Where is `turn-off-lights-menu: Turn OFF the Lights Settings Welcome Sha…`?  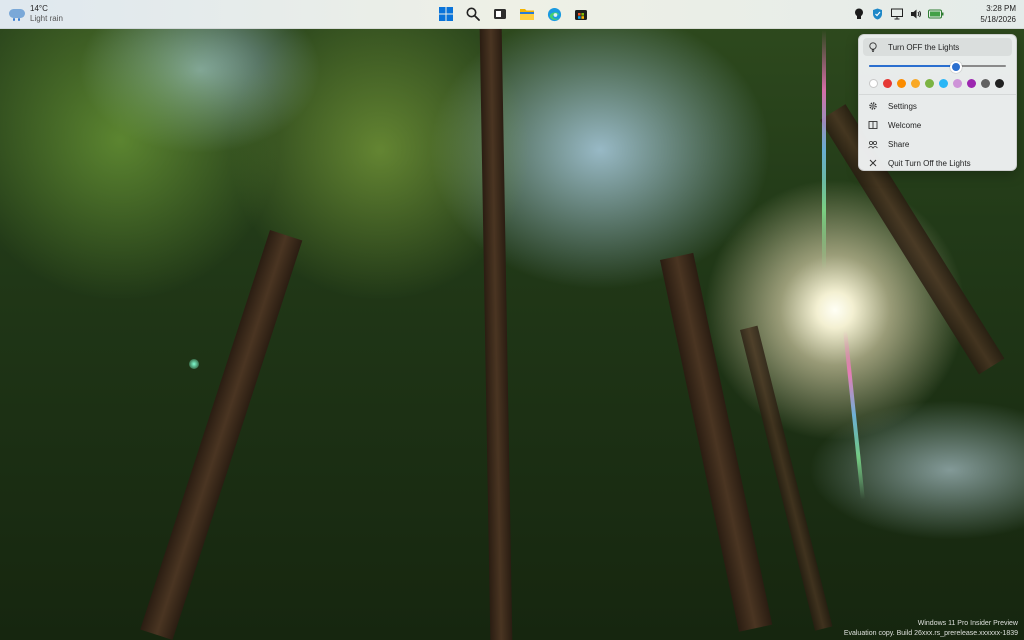
turn-off-lights-menu: Turn OFF the Lights Settings Welcome Sha… is located at coordinates (937, 102).